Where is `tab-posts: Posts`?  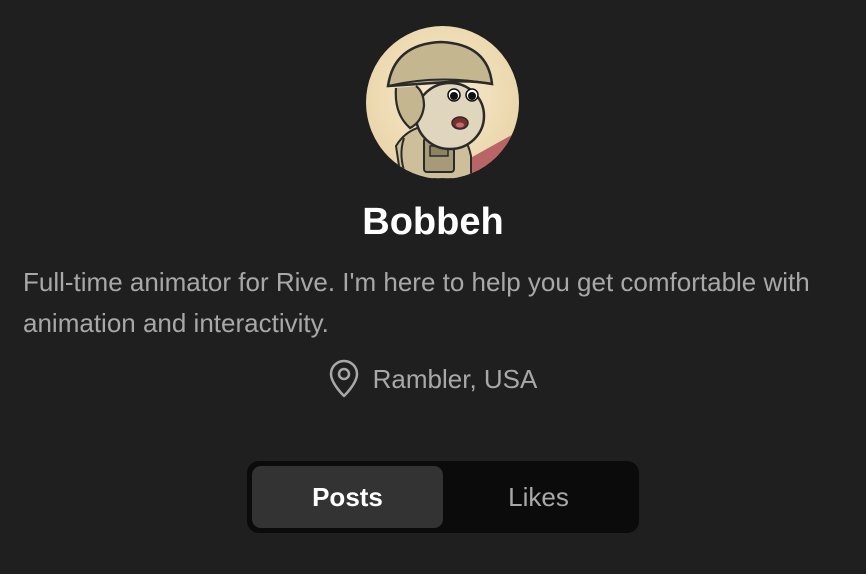 tab-posts: Posts is located at coordinates (347, 497).